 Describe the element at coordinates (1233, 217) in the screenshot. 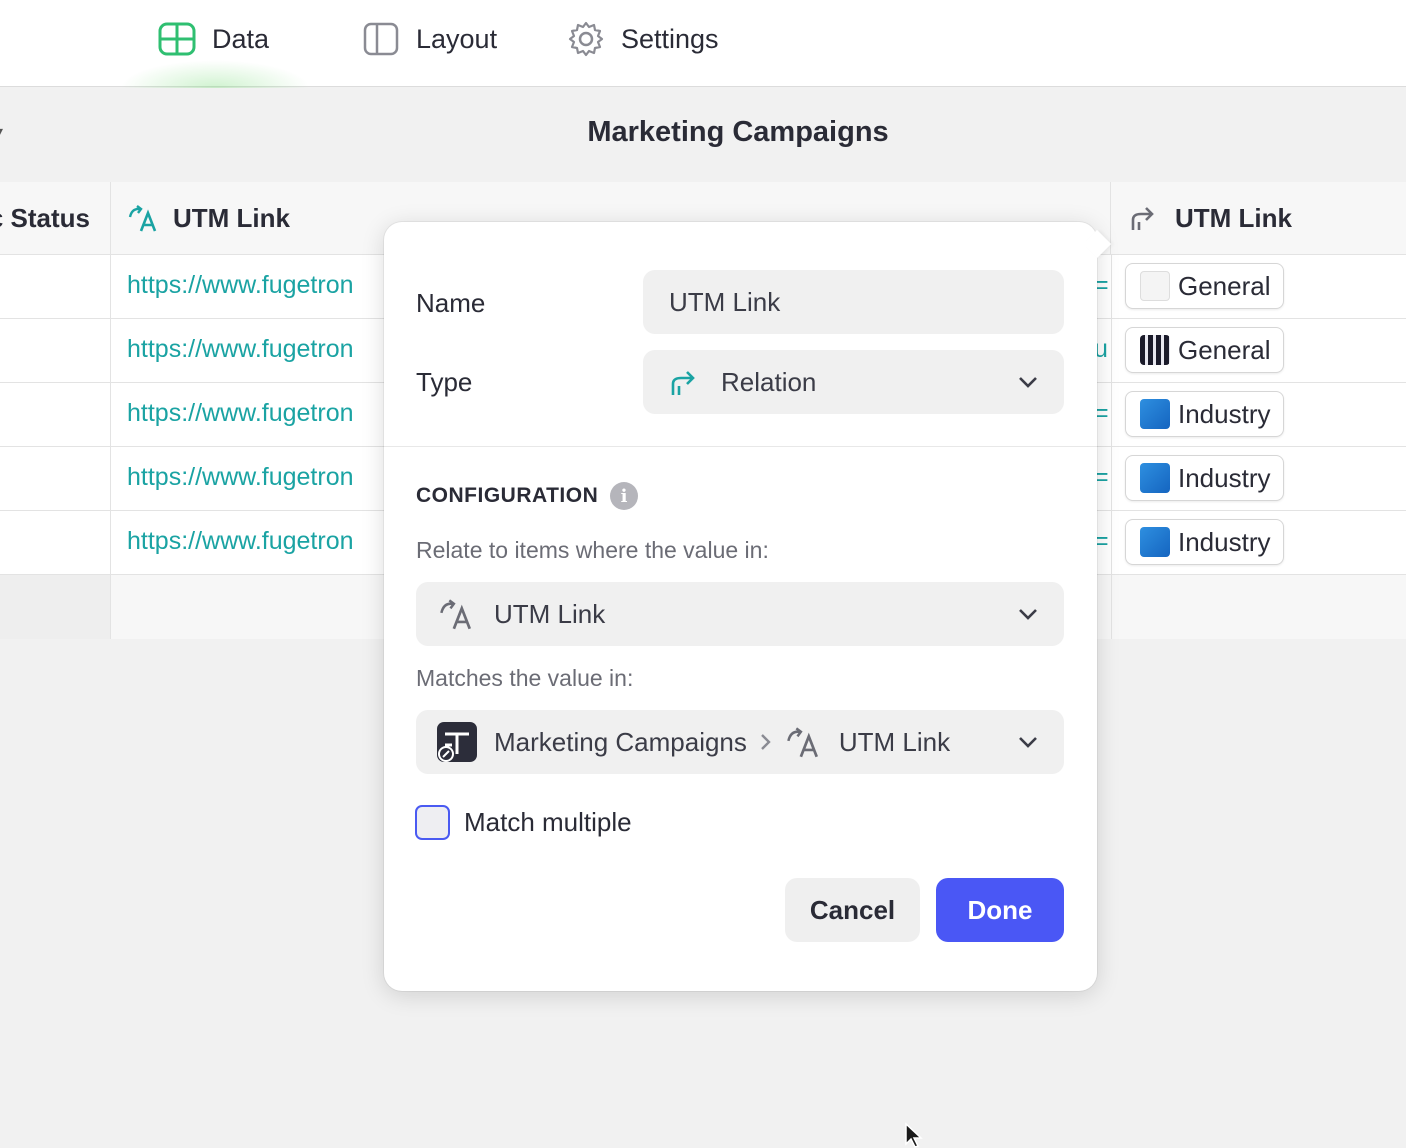

I see `column-header-relation-label: UTM Link` at that location.